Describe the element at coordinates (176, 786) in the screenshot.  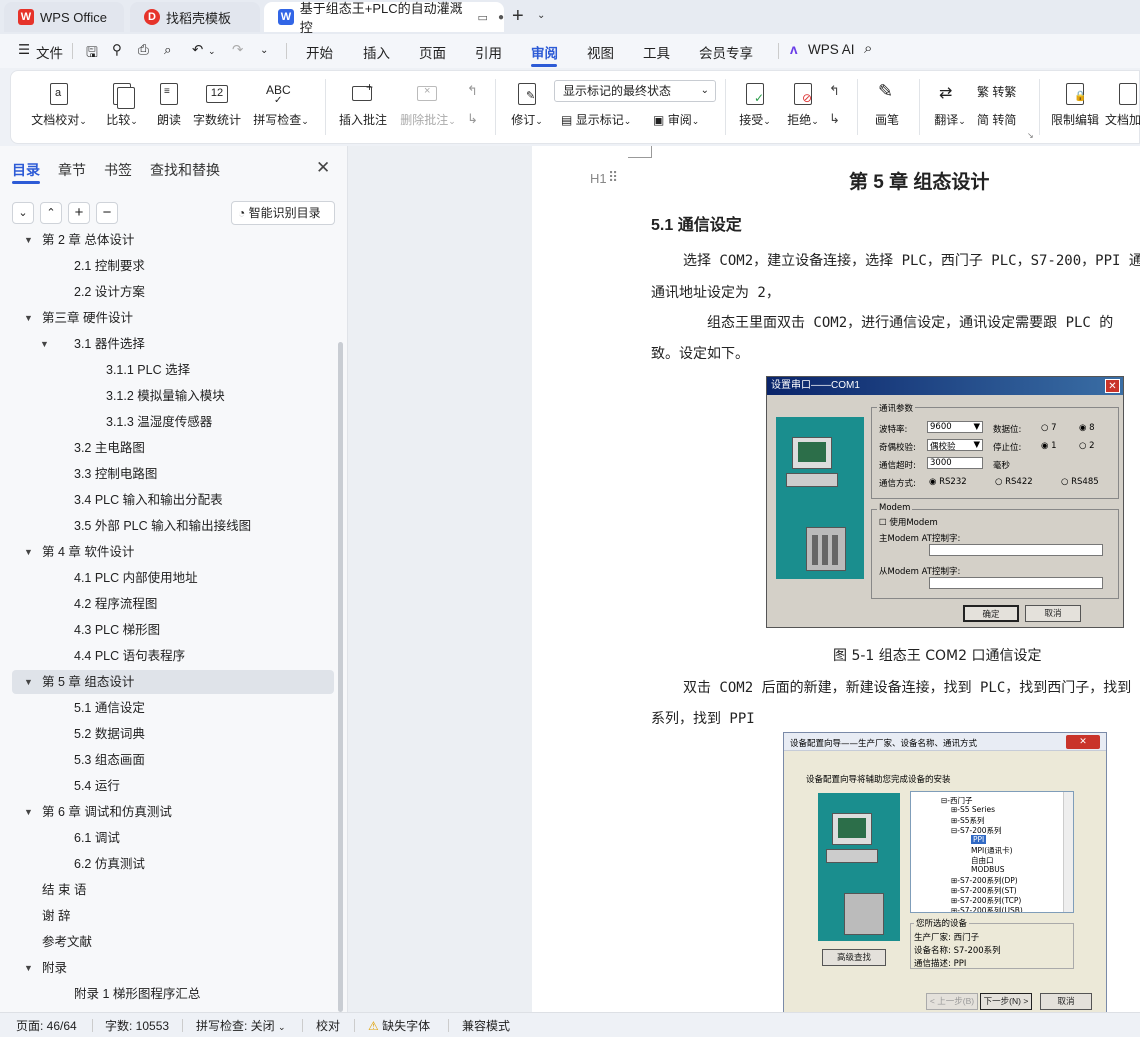
I see `toc-item: 5.4 运行` at that location.